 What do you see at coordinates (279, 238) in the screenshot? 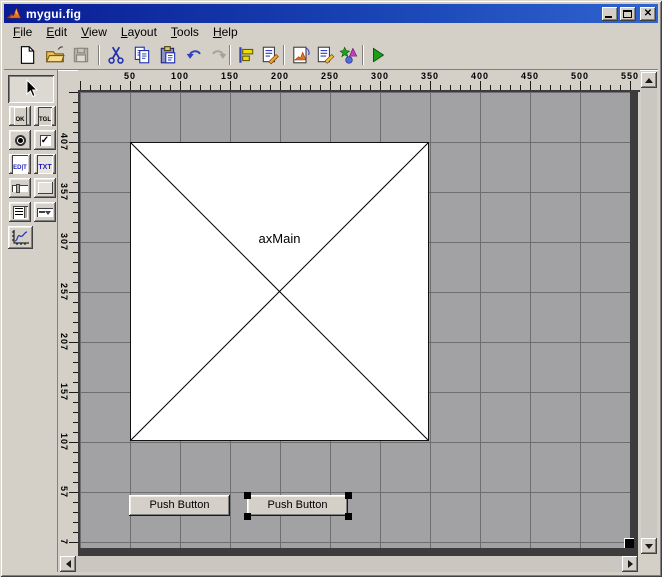
I see `axes-tag-label: axMain` at bounding box center [279, 238].